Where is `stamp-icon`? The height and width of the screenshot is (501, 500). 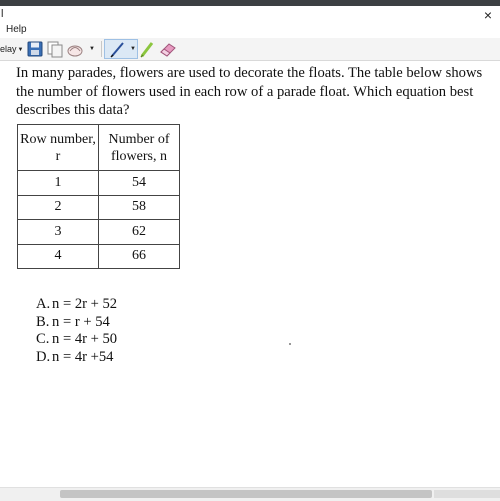 stamp-icon is located at coordinates (75, 51).